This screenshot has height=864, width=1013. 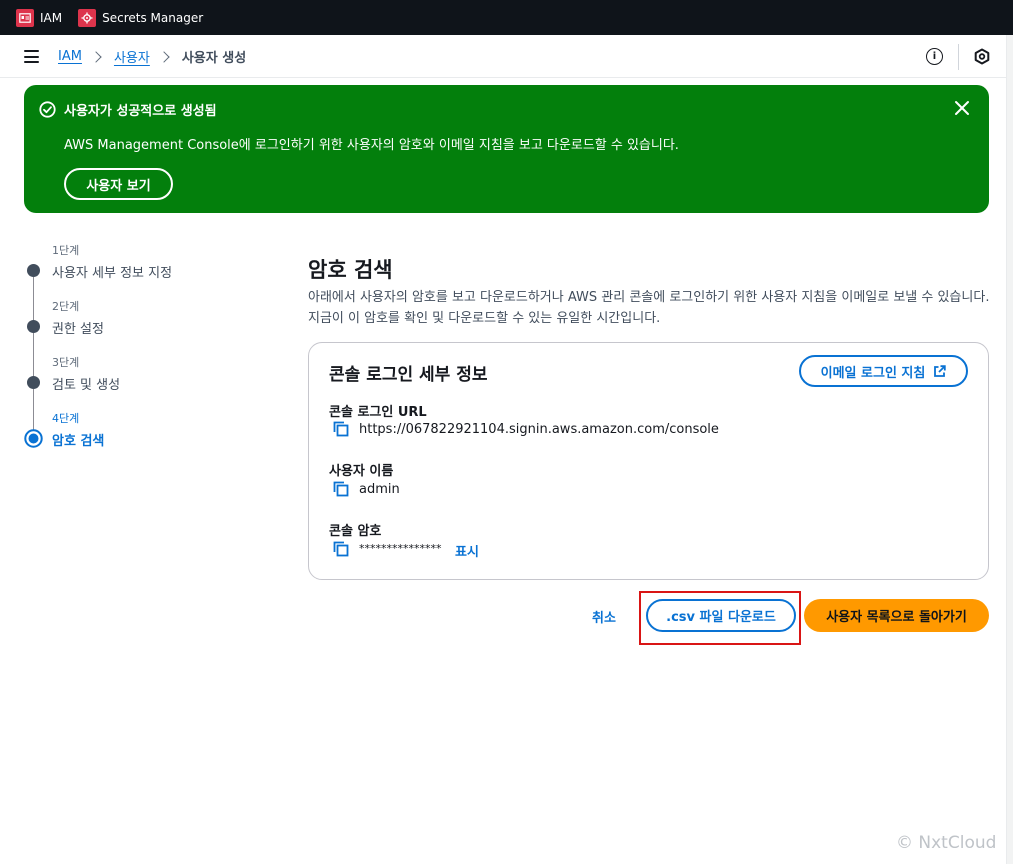 I want to click on password-value: ***************, so click(x=400, y=548).